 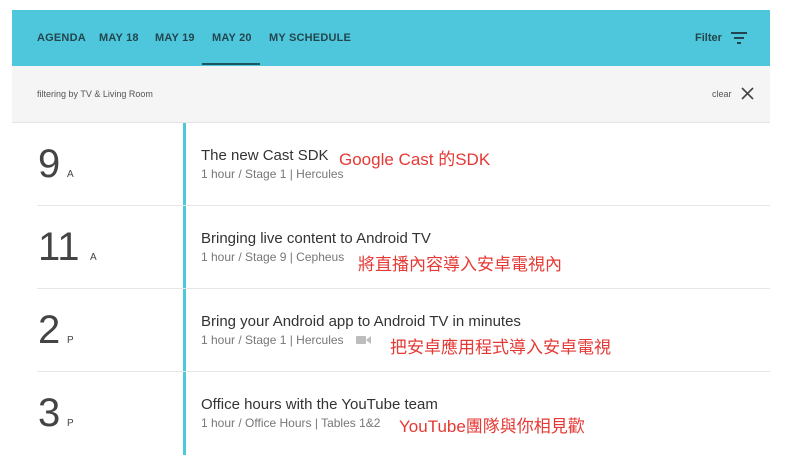 What do you see at coordinates (363, 340) in the screenshot?
I see `video-camera-icon` at bounding box center [363, 340].